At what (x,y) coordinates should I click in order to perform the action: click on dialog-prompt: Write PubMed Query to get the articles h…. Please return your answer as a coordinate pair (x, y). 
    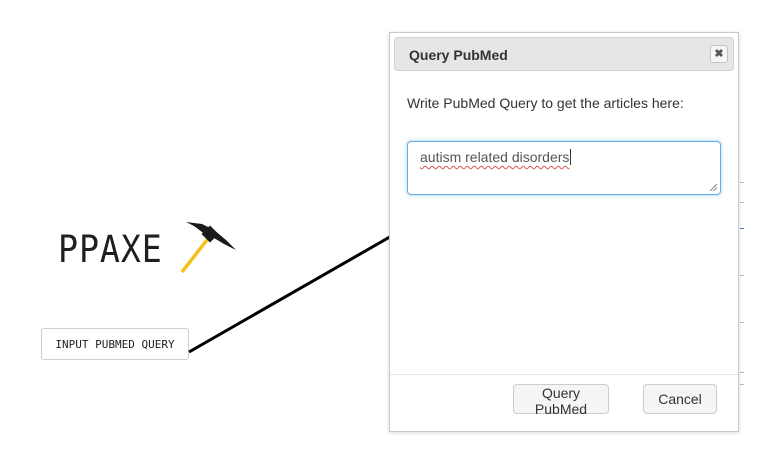
    Looking at the image, I should click on (545, 103).